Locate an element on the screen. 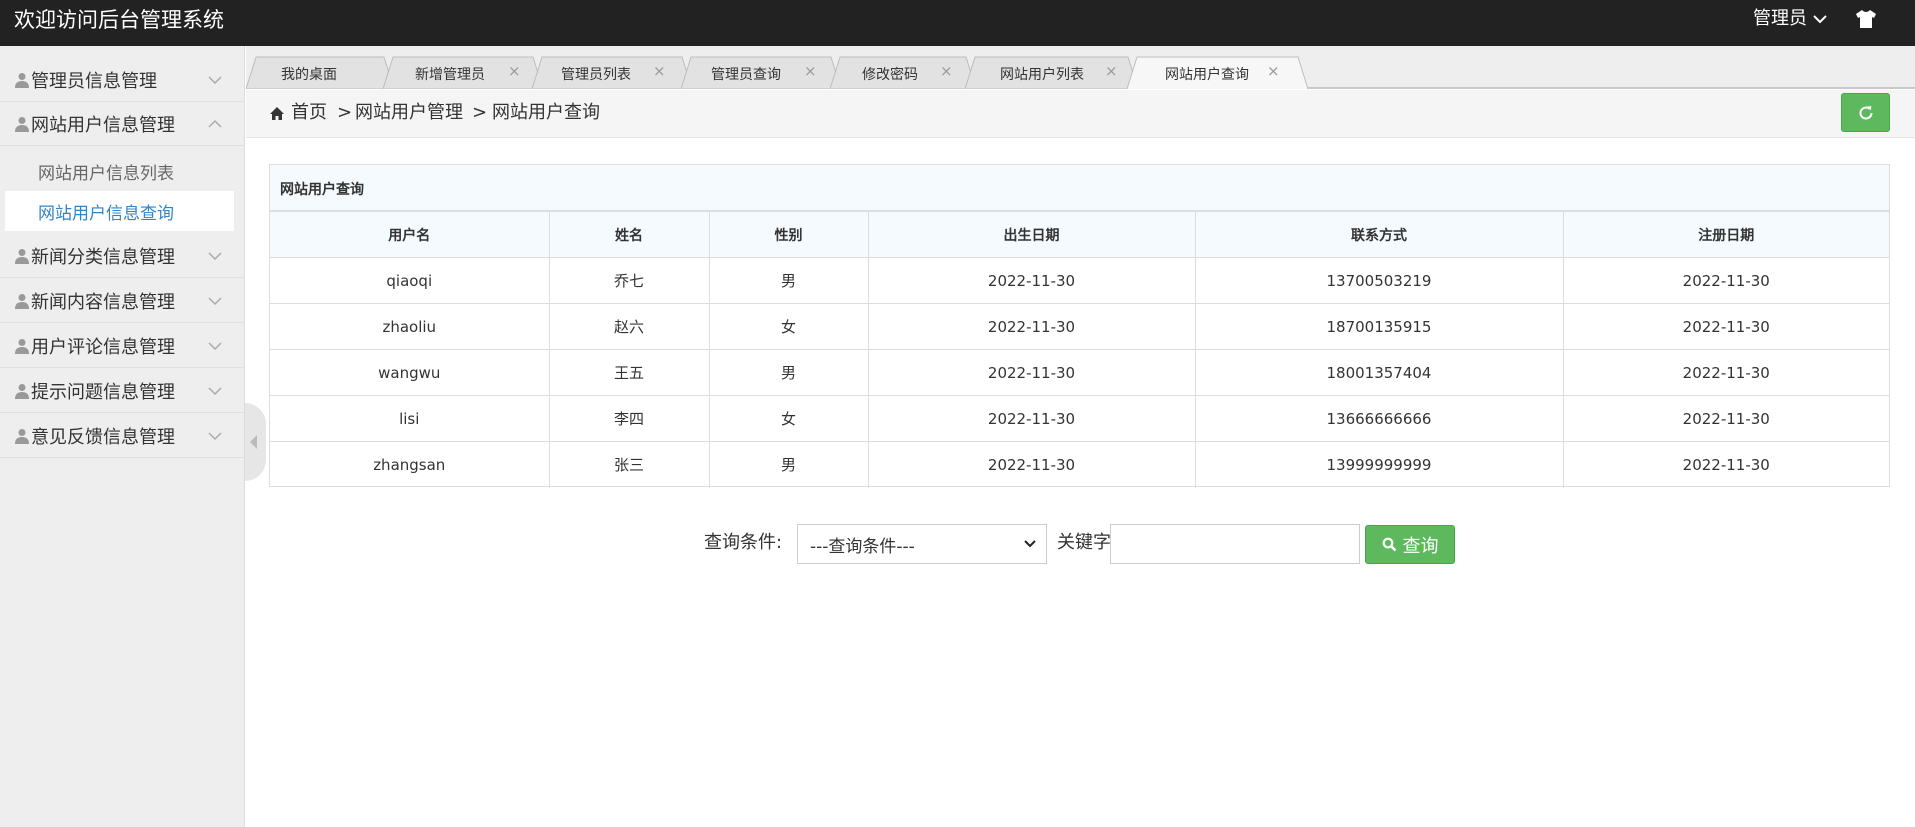 This screenshot has width=1915, height=827. table-cell: 乔七 is located at coordinates (629, 280).